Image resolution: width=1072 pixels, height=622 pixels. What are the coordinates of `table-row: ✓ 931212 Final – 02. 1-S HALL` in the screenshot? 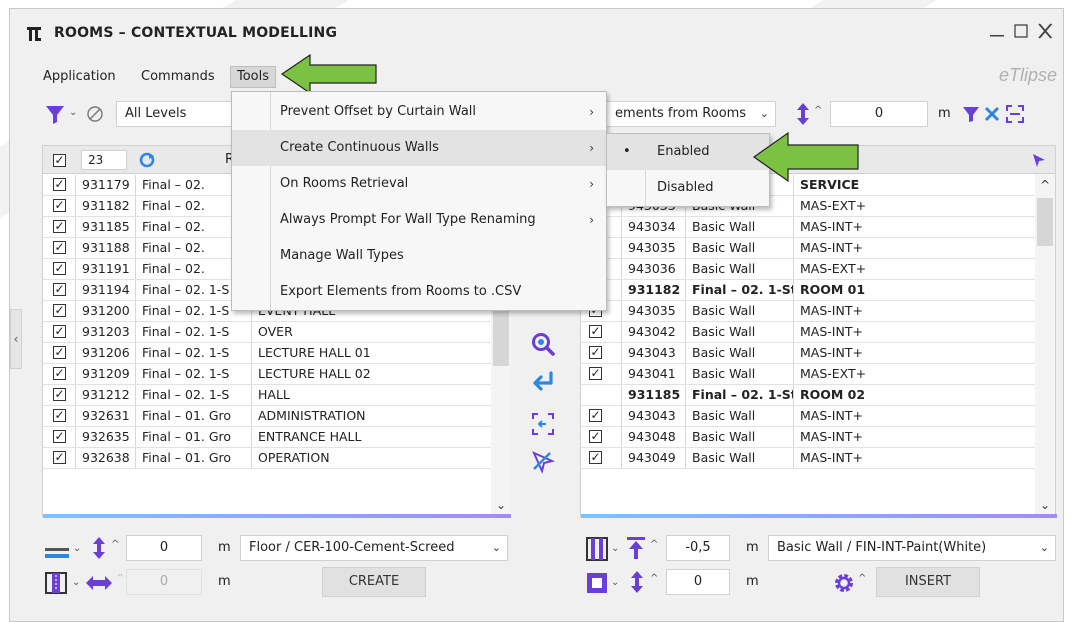 It's located at (267, 395).